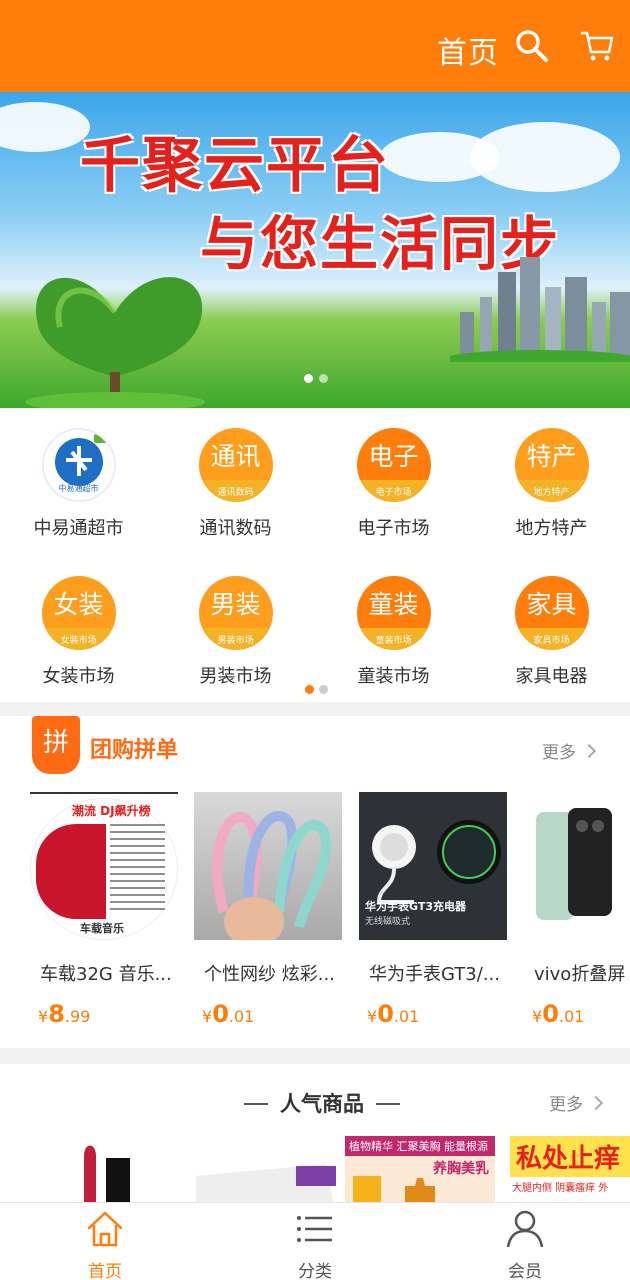  Describe the element at coordinates (115, 342) in the screenshot. I see `heart-tree-image` at that location.